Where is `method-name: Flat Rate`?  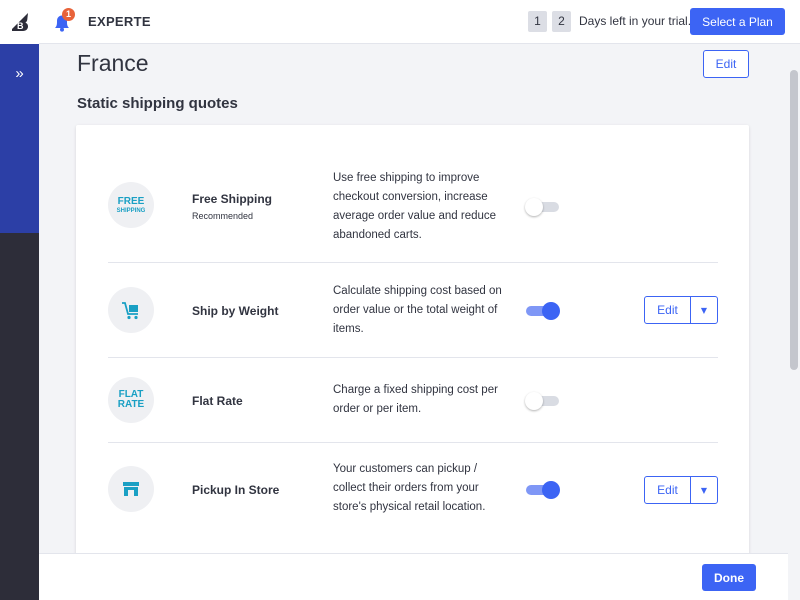 method-name: Flat Rate is located at coordinates (217, 401).